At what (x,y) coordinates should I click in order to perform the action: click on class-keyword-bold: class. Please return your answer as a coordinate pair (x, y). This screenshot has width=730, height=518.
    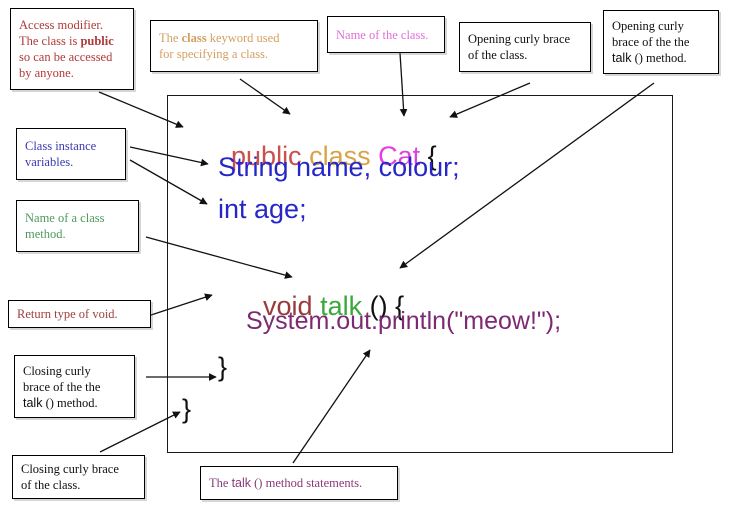
    Looking at the image, I should click on (194, 38).